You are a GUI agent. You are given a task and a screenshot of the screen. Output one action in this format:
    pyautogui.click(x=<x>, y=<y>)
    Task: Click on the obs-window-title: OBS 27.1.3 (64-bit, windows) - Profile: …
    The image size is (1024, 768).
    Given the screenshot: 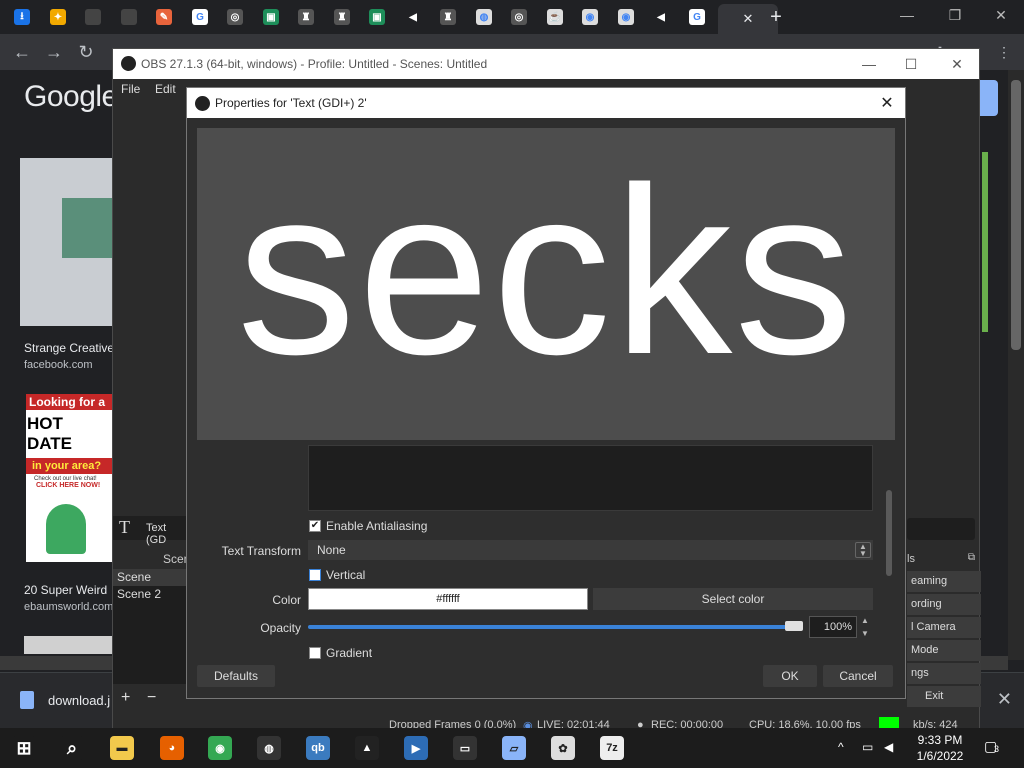 What is the action you would take?
    pyautogui.click(x=314, y=64)
    